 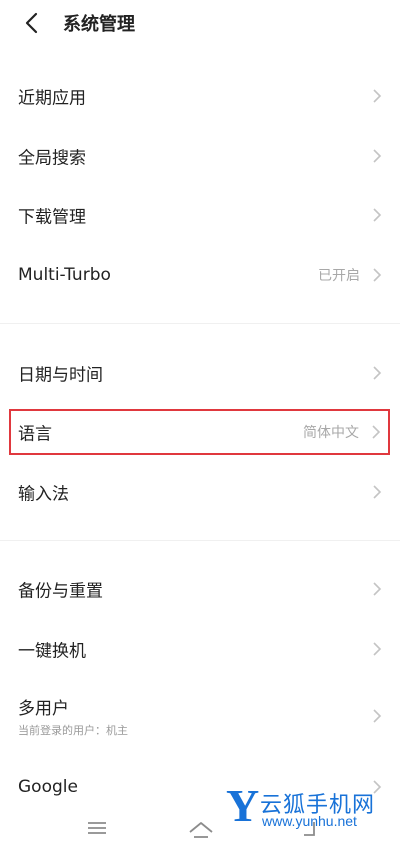 What do you see at coordinates (331, 433) in the screenshot?
I see `row-value: 简体中文` at bounding box center [331, 433].